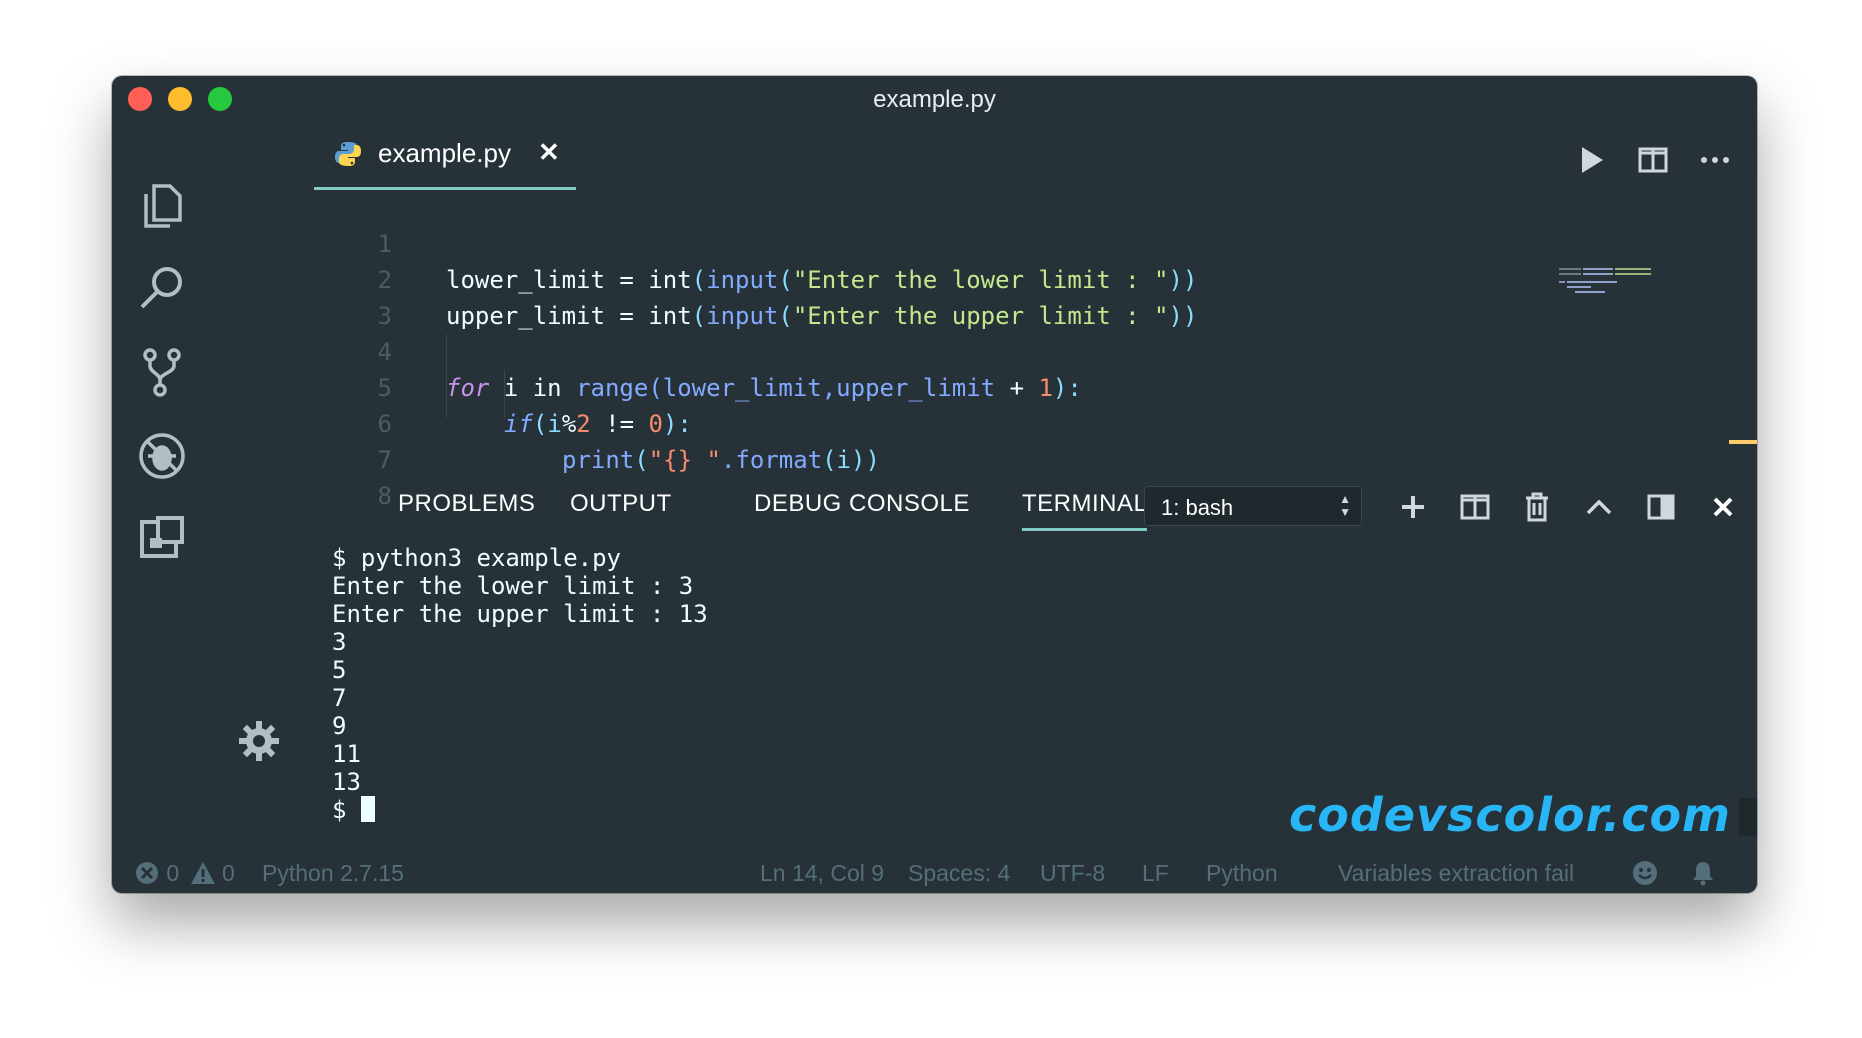  Describe the element at coordinates (1155, 873) in the screenshot. I see `line-ending: LF` at that location.